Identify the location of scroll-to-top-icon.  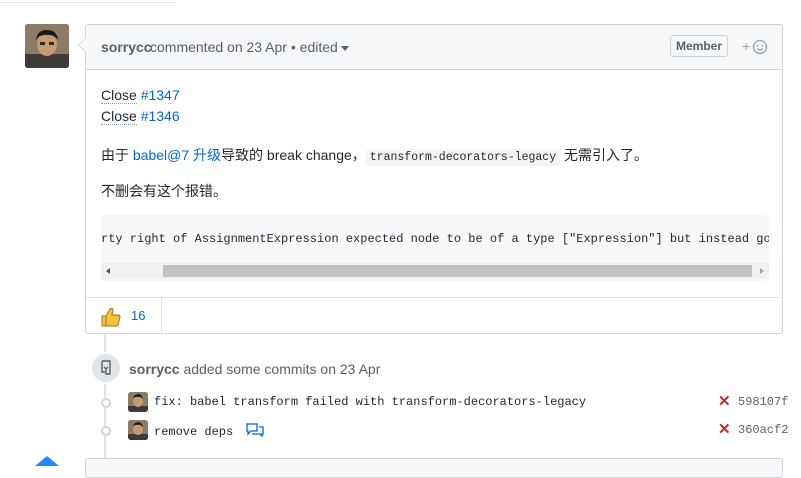
(47, 461).